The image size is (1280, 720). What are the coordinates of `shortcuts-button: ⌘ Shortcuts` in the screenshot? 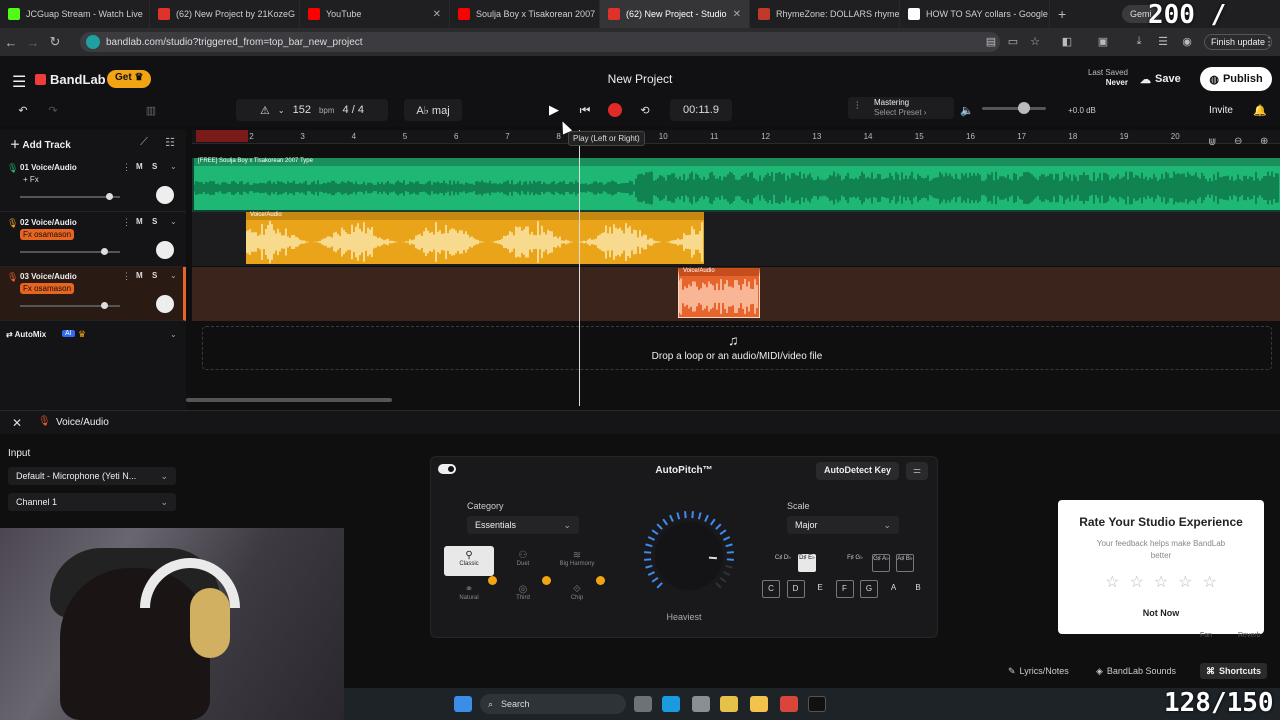 It's located at (1234, 671).